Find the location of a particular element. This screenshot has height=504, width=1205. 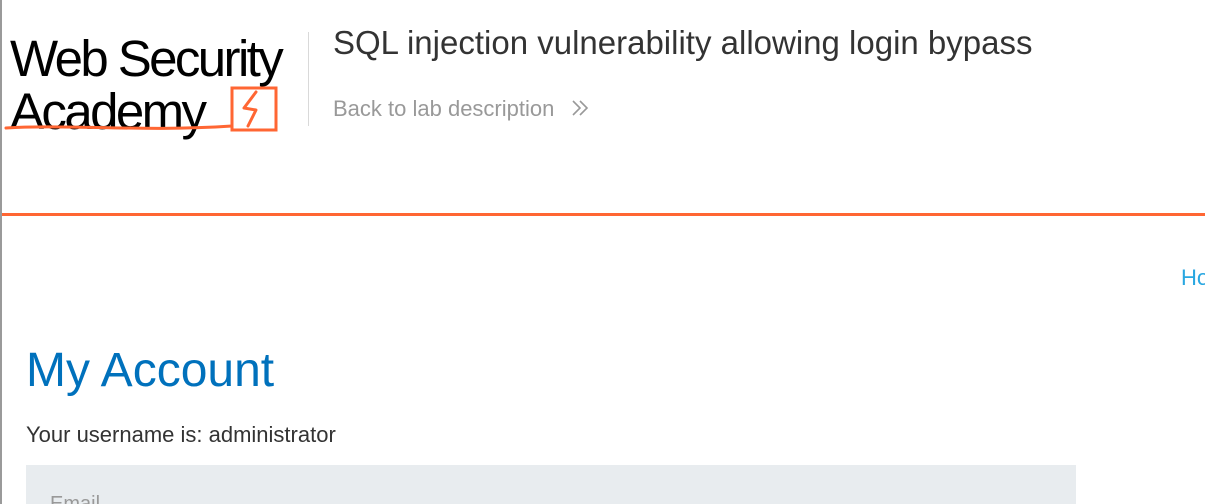

email-field-label: Email is located at coordinates (75, 498).